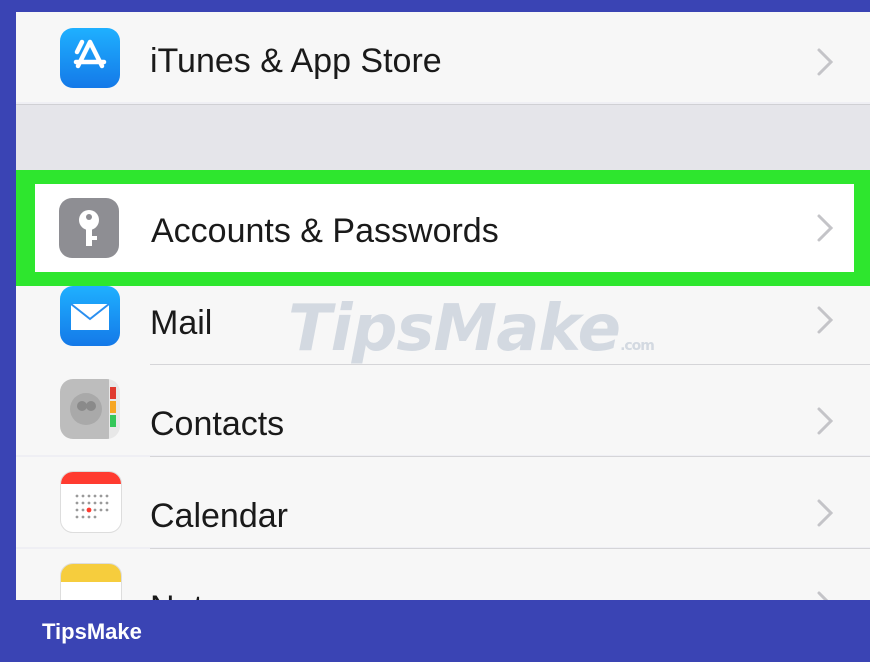 The height and width of the screenshot is (662, 870). Describe the element at coordinates (91, 502) in the screenshot. I see `calendar-icon` at that location.